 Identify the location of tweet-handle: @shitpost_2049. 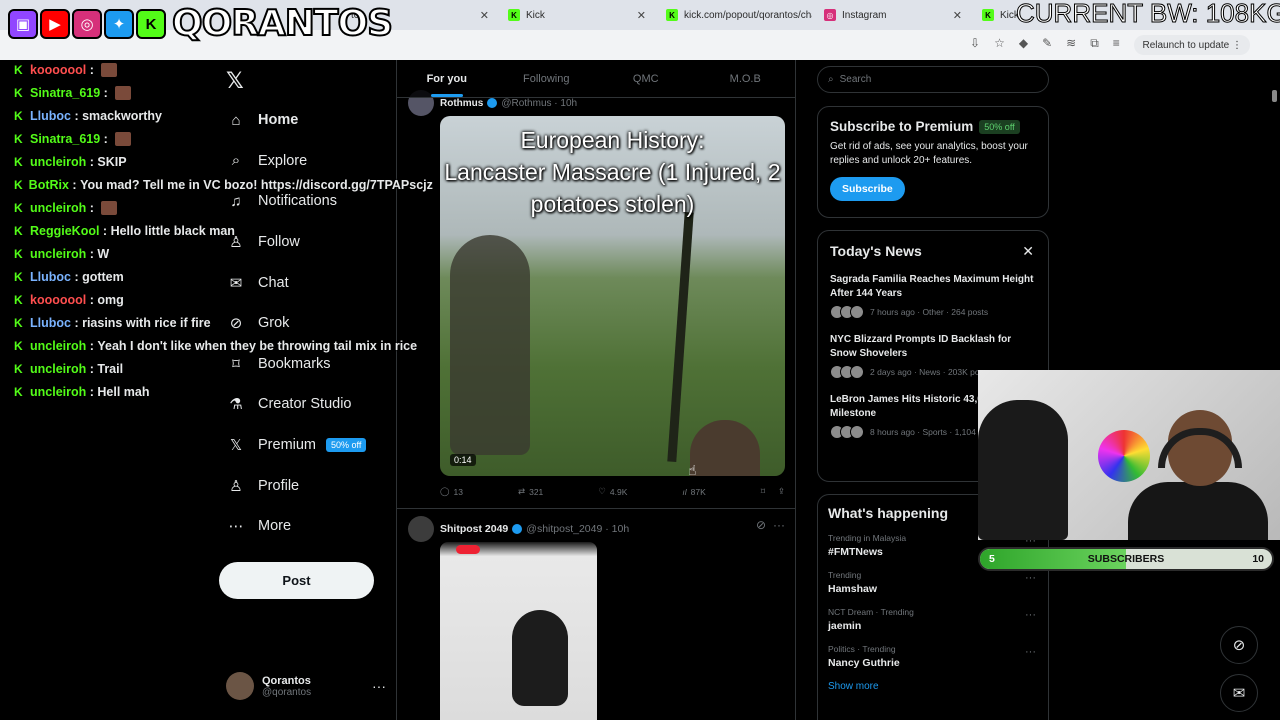
(564, 529).